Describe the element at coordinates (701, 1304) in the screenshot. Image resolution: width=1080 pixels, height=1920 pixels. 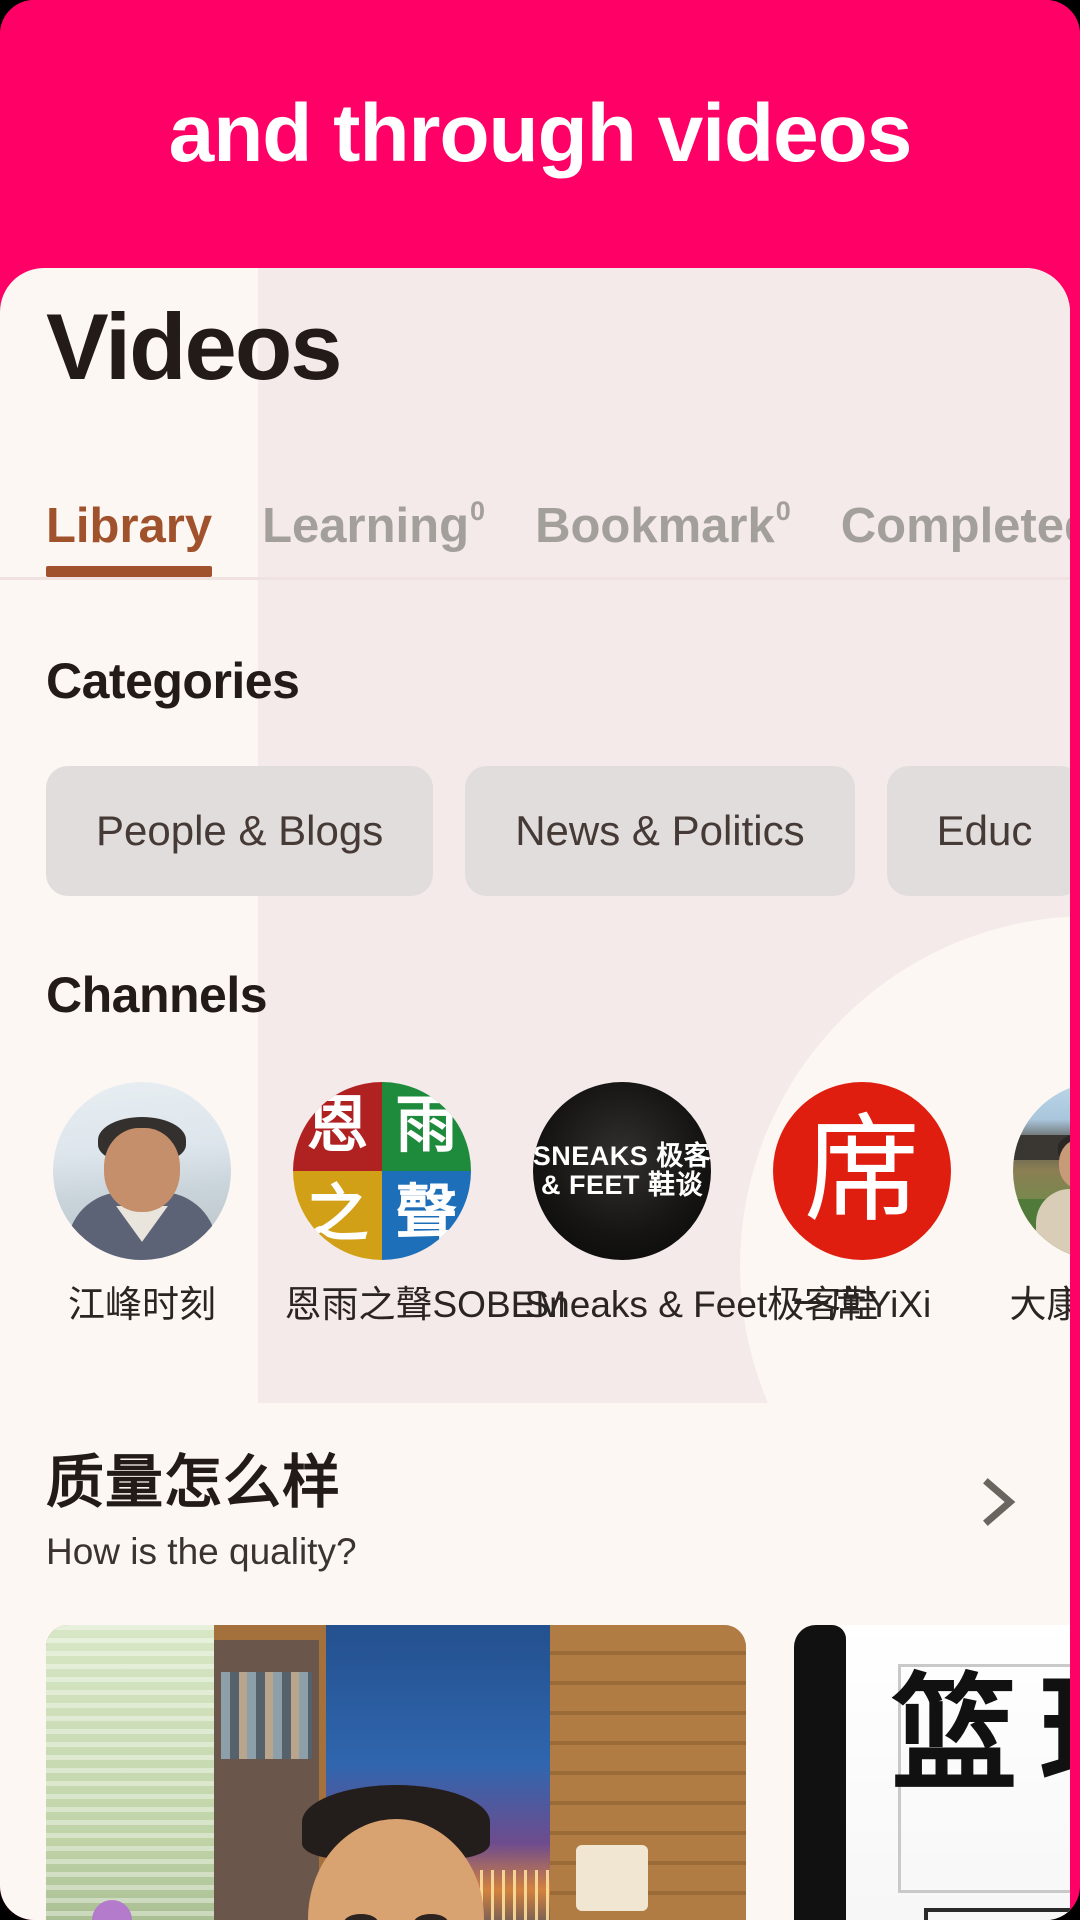
I see `channel-name: Sneaks & Feet极客鞋` at that location.